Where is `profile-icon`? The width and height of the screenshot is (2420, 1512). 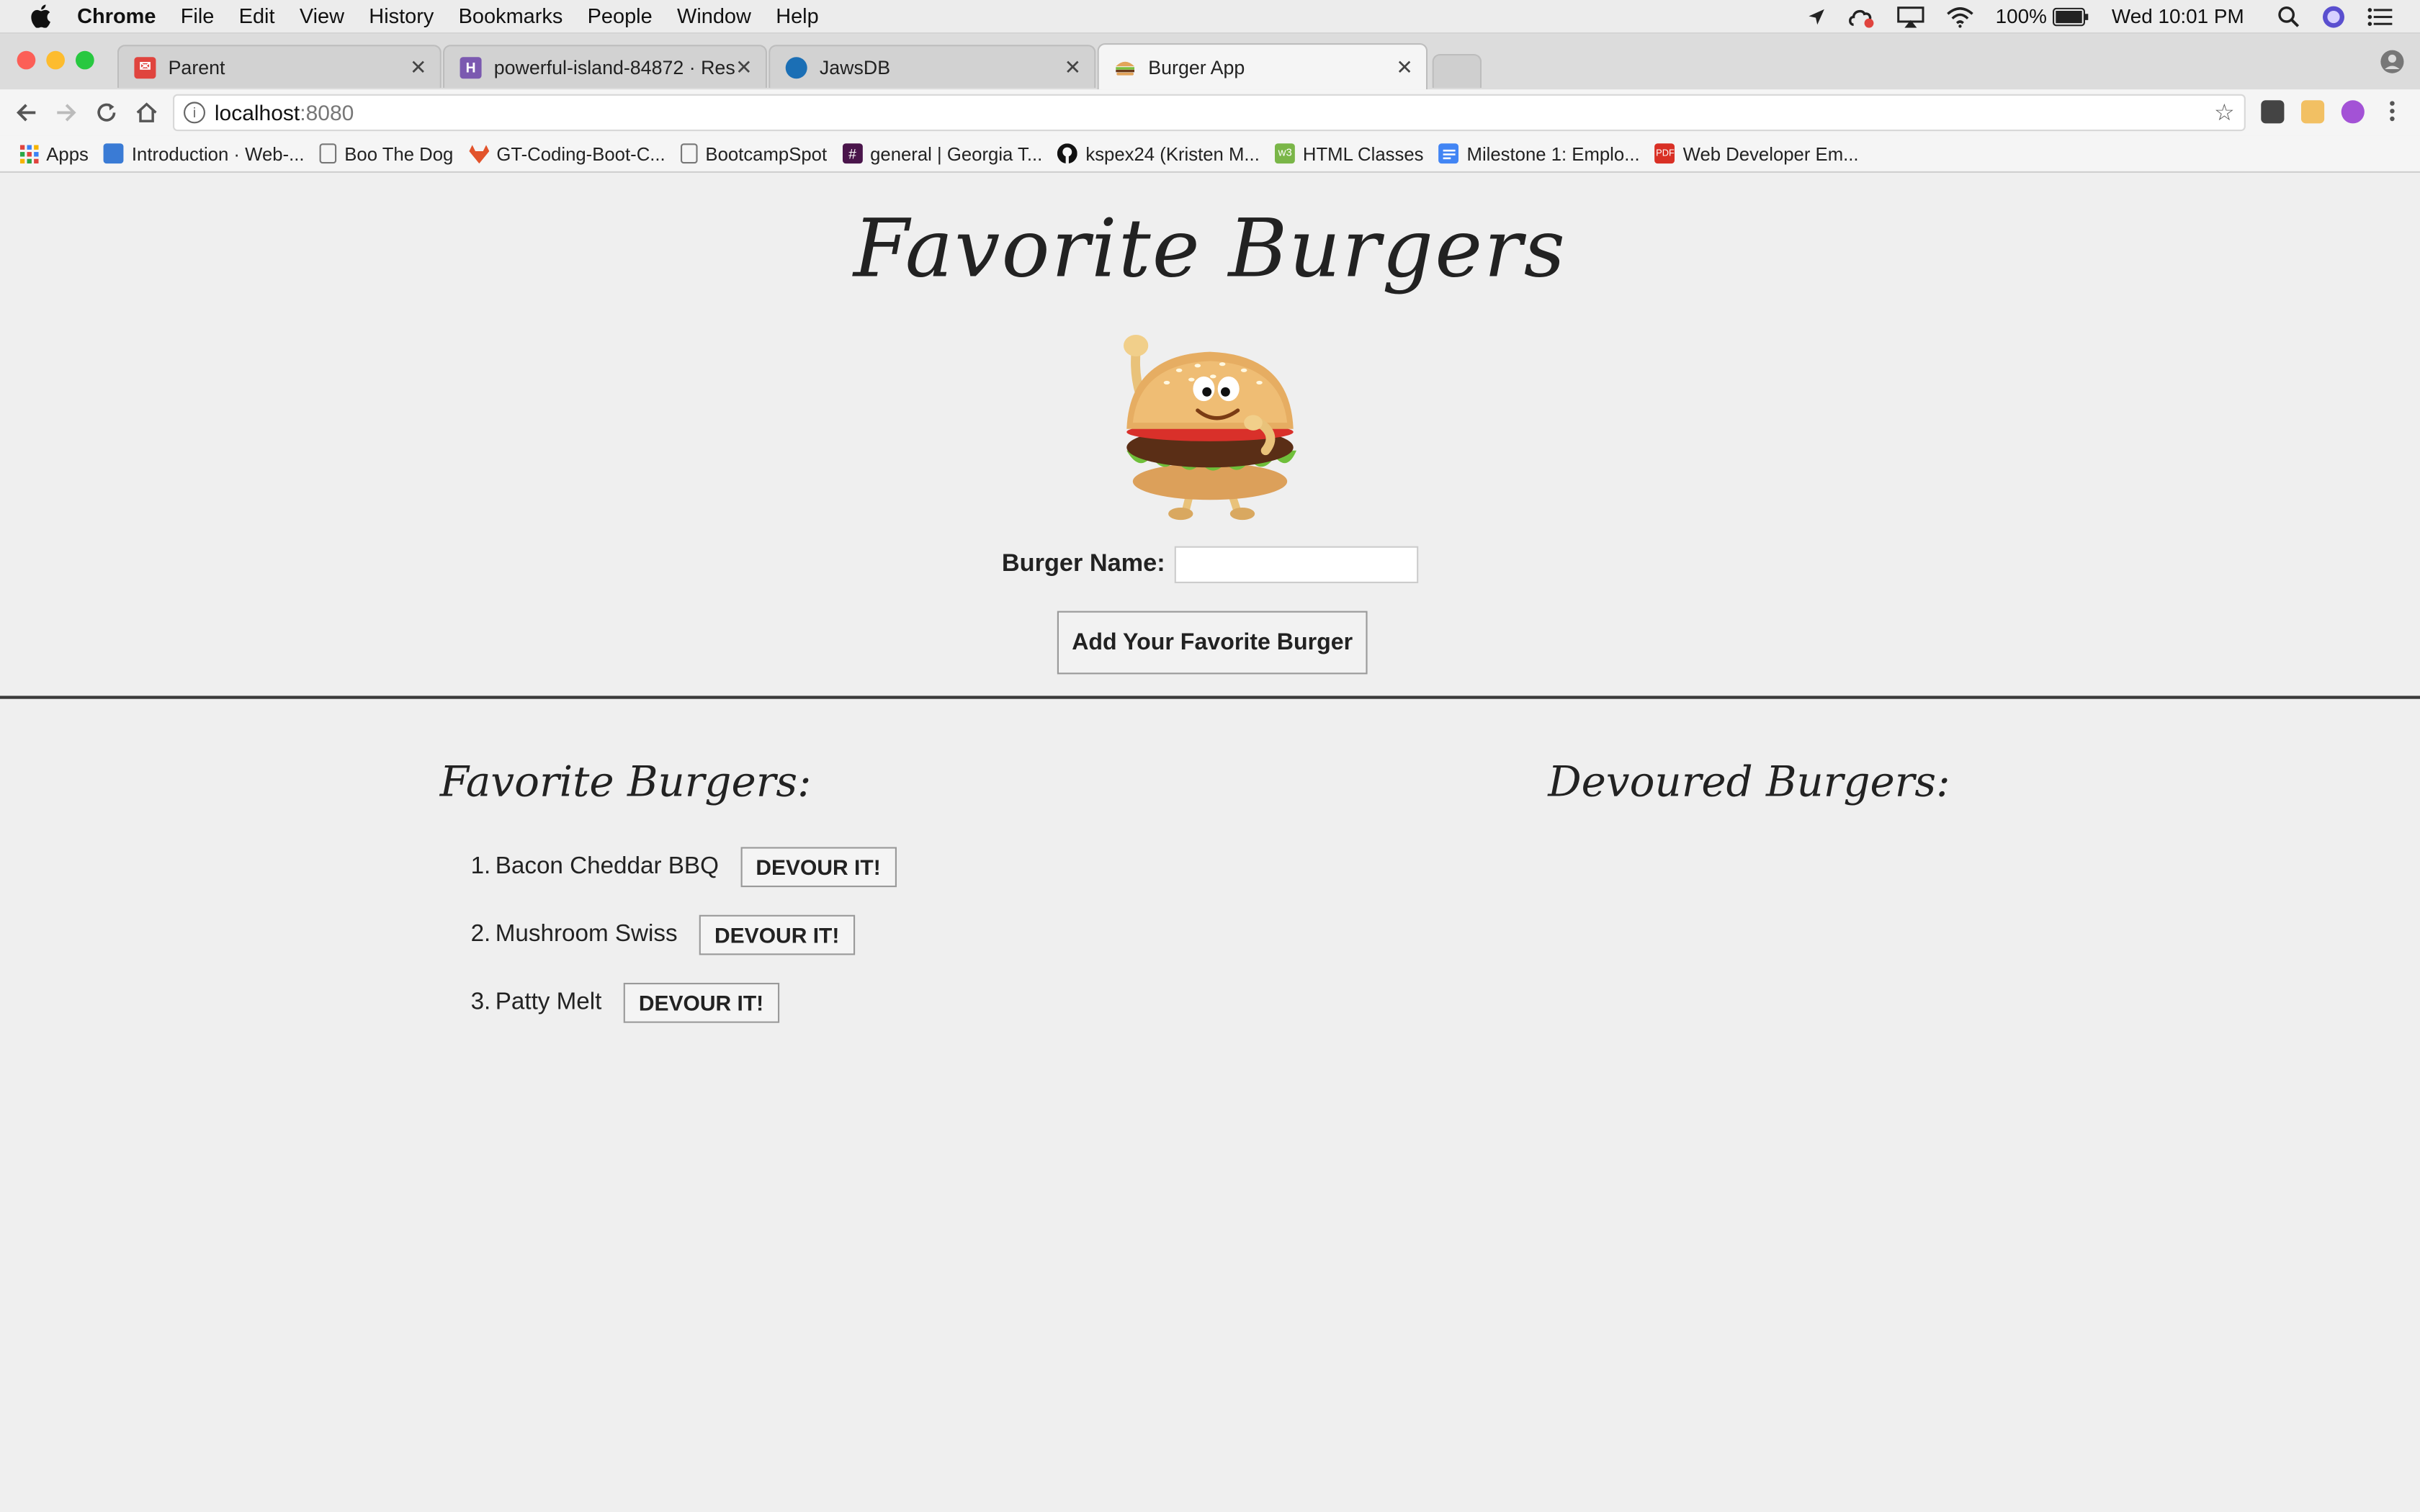
profile-icon is located at coordinates (2392, 66).